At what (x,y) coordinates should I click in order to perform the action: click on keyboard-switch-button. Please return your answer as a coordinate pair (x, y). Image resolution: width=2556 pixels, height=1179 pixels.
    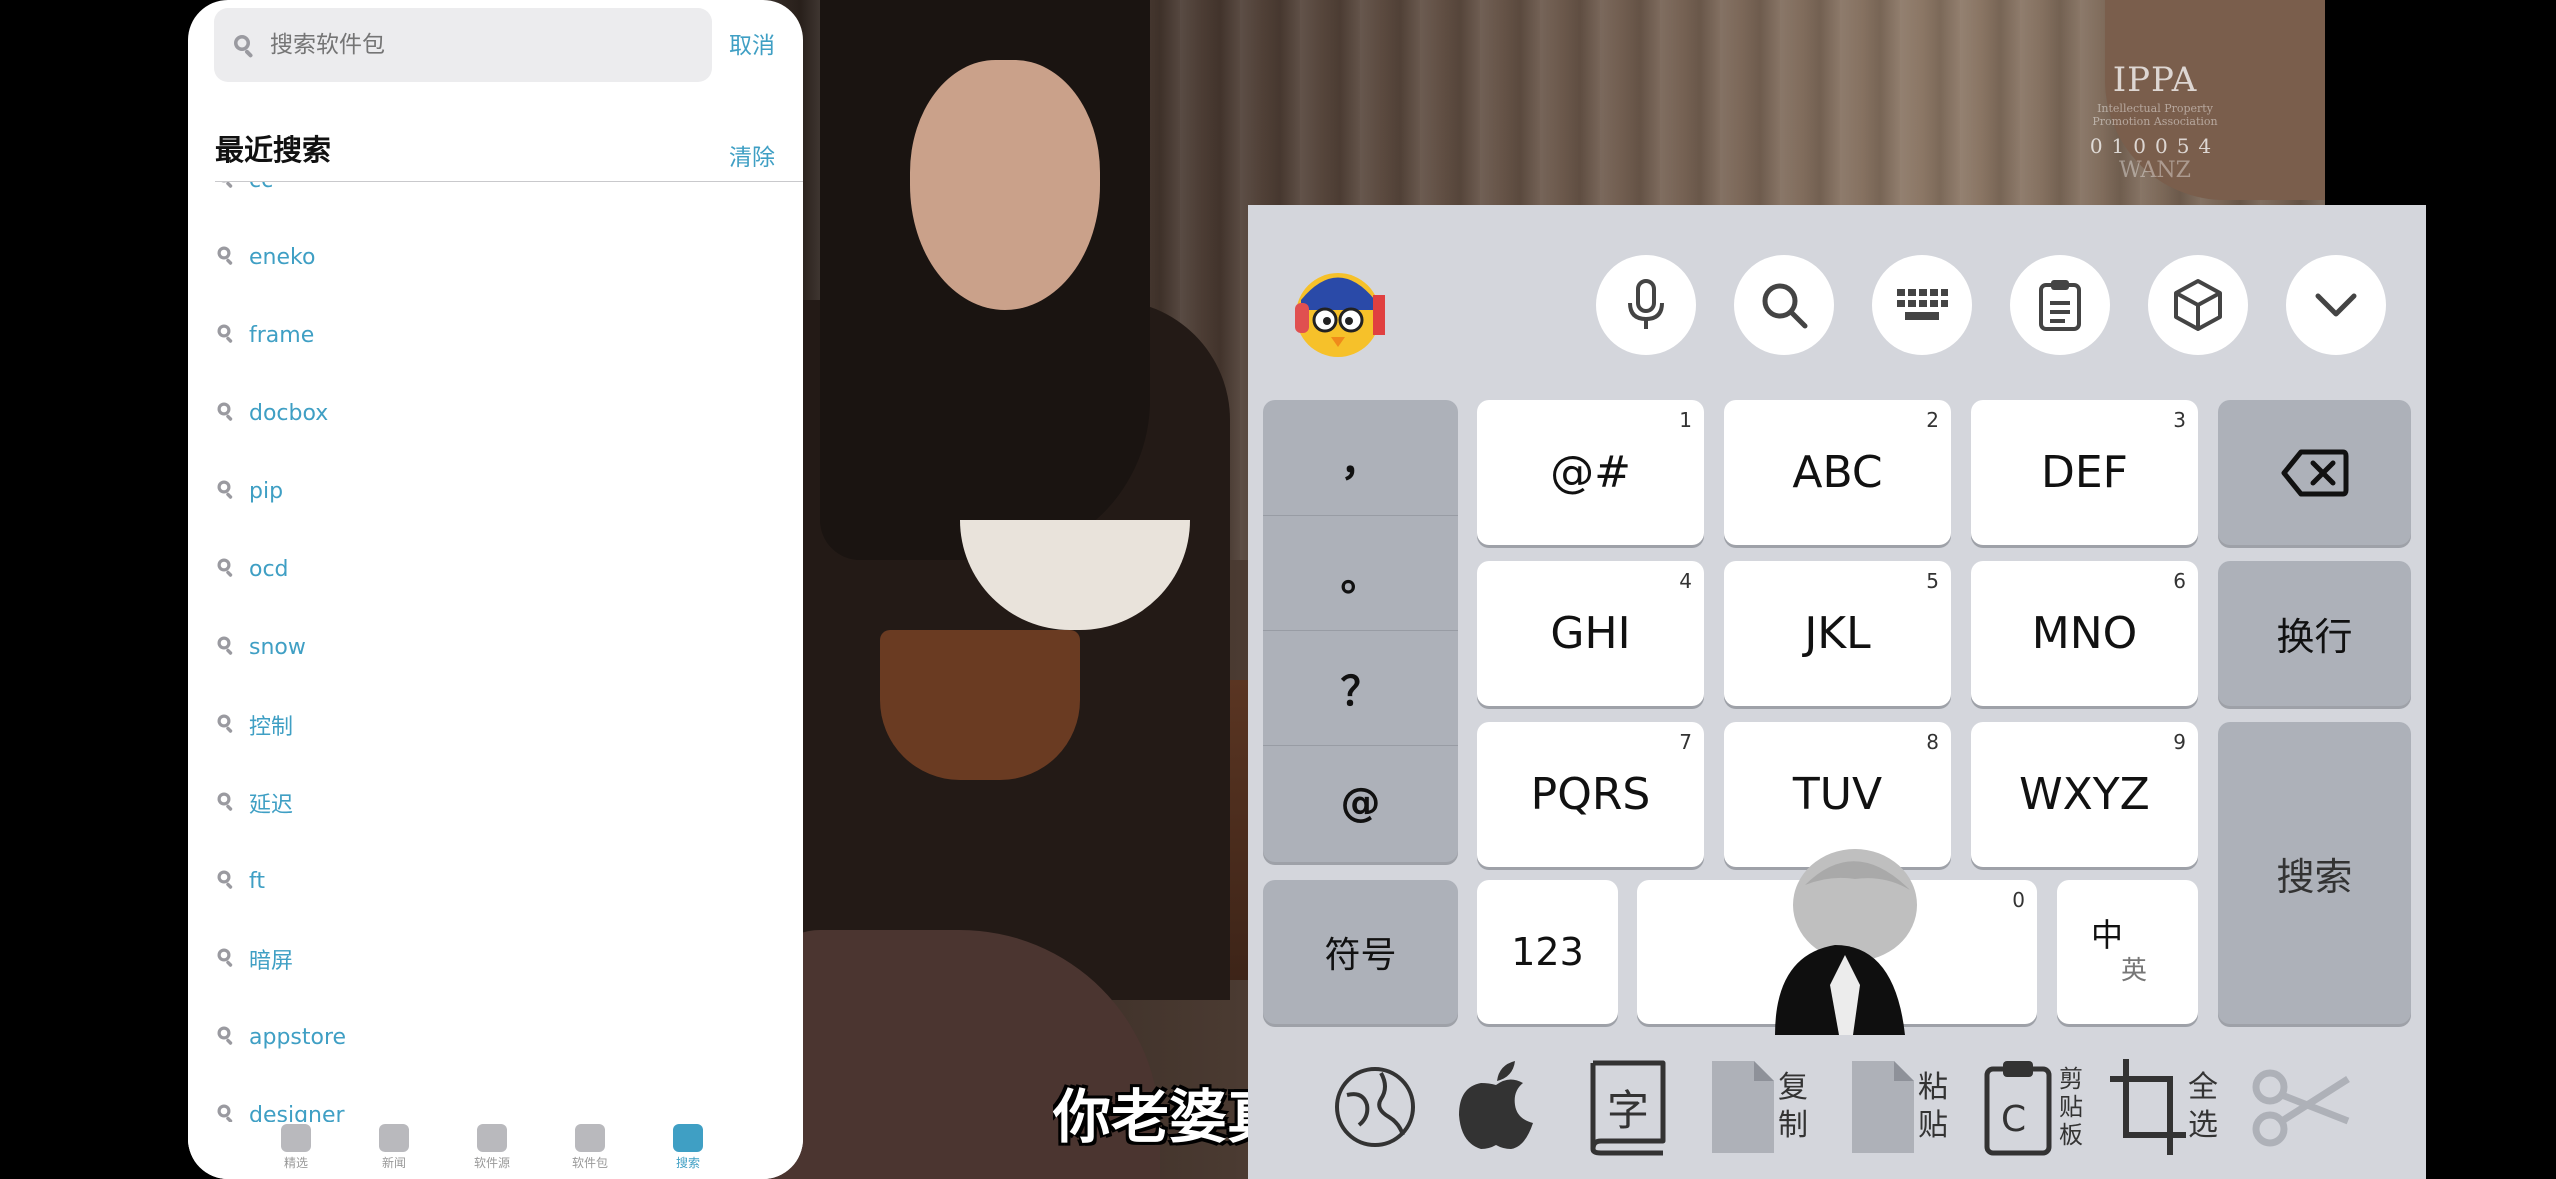
    Looking at the image, I should click on (1922, 305).